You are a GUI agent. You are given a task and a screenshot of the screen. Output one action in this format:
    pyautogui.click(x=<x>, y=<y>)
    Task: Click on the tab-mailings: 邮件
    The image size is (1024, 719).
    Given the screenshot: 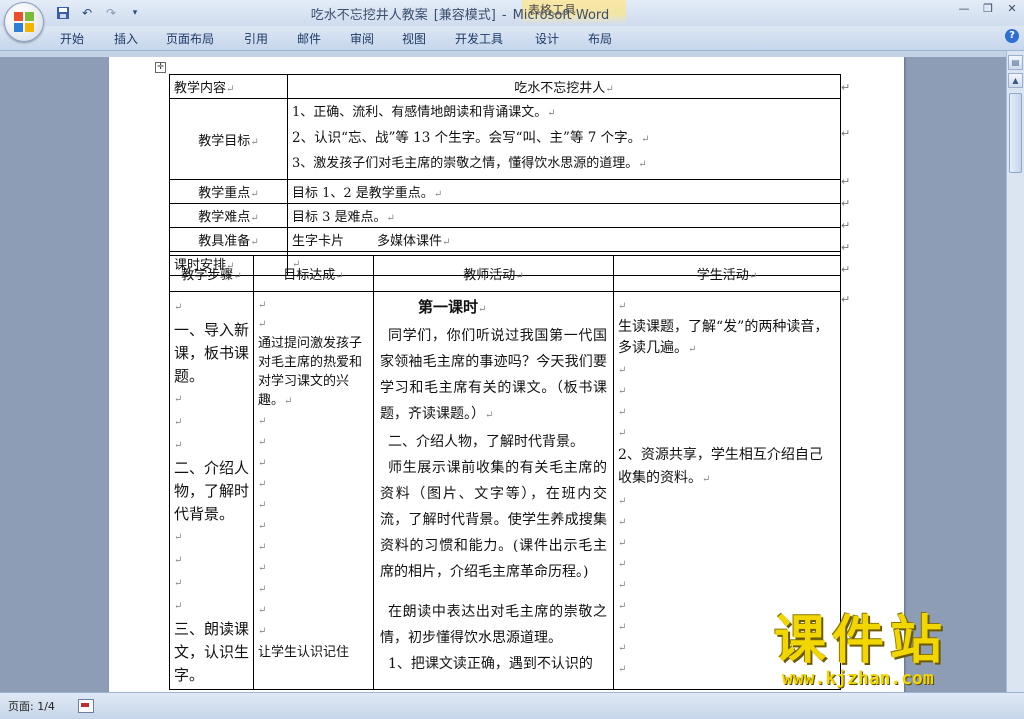 What is the action you would take?
    pyautogui.click(x=309, y=38)
    